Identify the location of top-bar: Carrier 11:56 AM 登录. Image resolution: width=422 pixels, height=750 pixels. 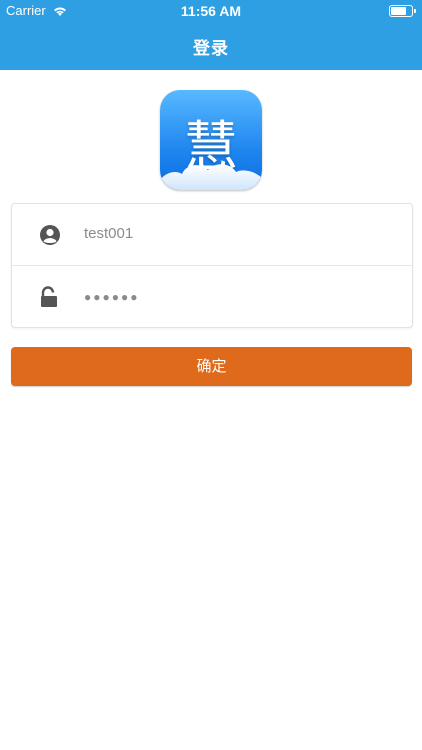
(211, 35).